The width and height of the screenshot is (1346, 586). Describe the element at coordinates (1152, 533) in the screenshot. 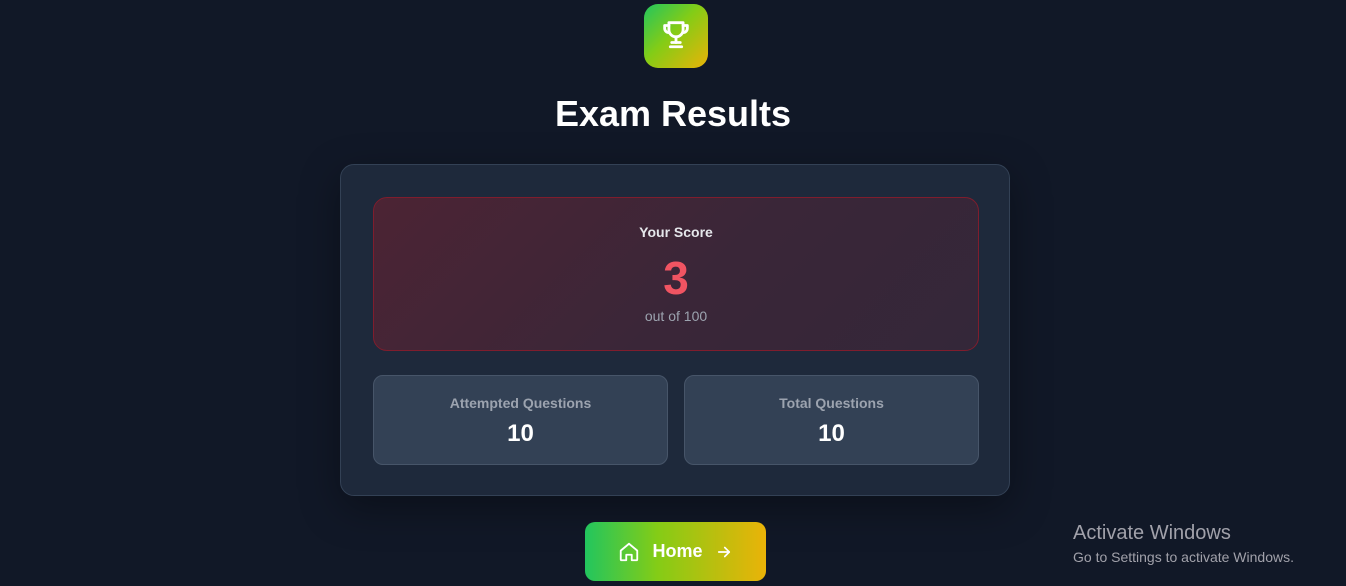

I see `watermark-title: Activate Windows` at that location.